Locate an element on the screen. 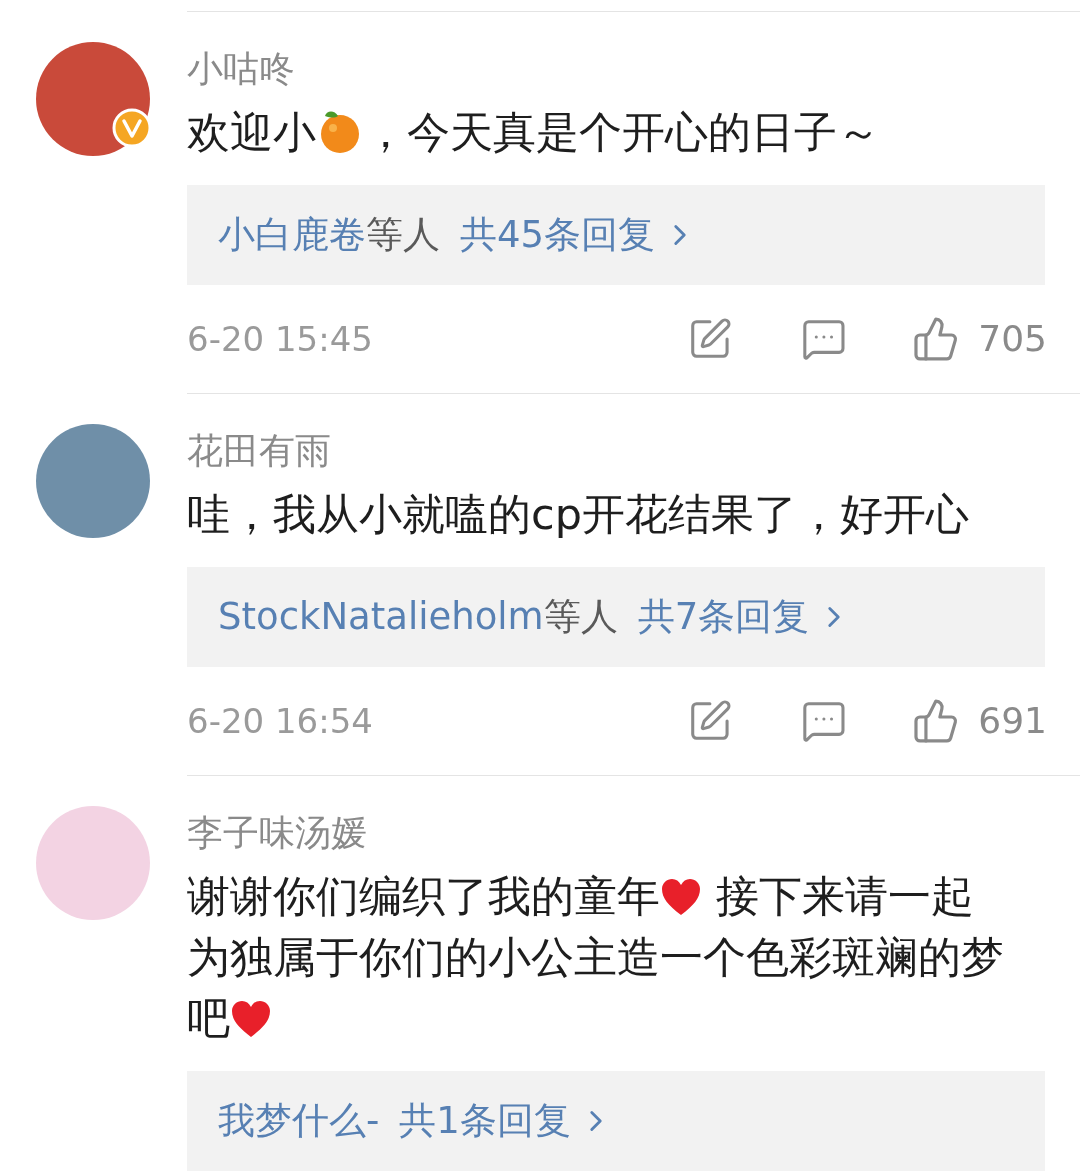 The width and height of the screenshot is (1080, 1173). comment-text: 接下来请一起 is located at coordinates (844, 896).